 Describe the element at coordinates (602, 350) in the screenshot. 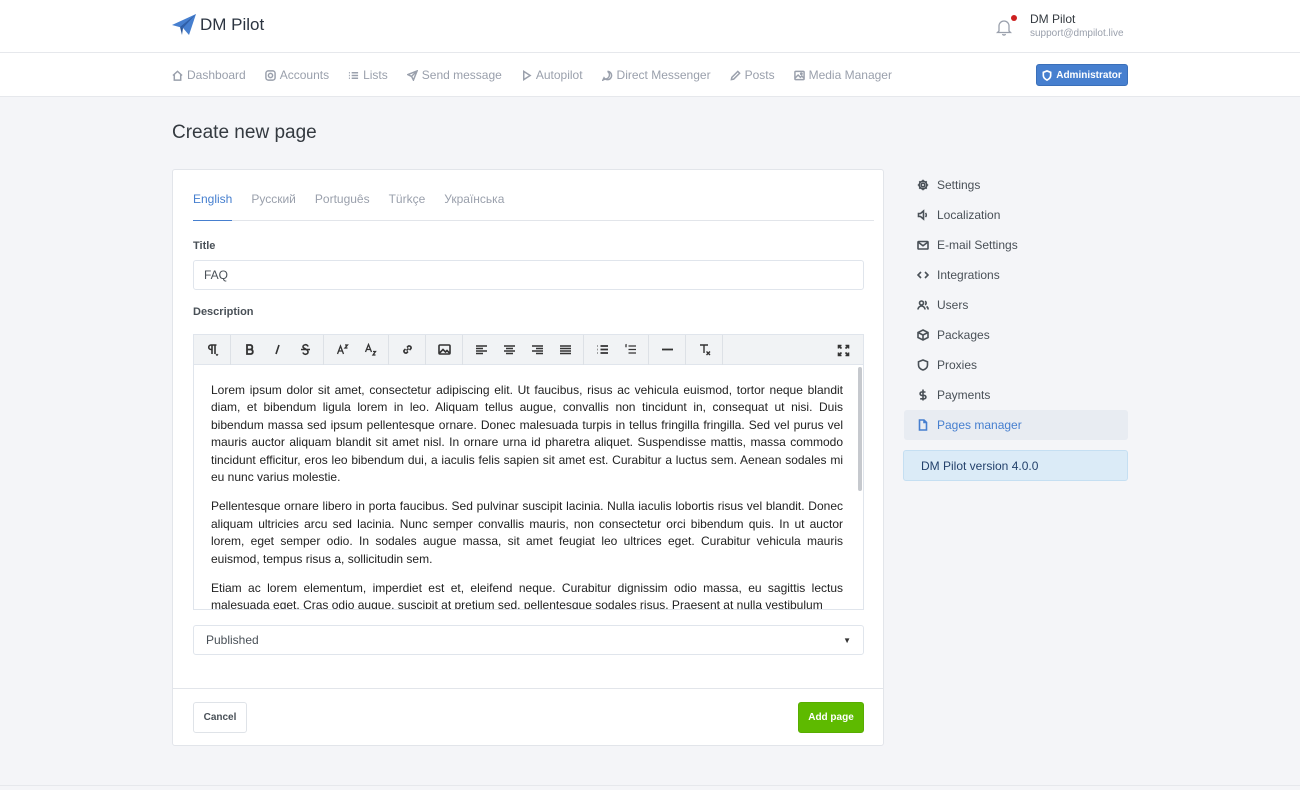

I see `bullet-list-button` at that location.